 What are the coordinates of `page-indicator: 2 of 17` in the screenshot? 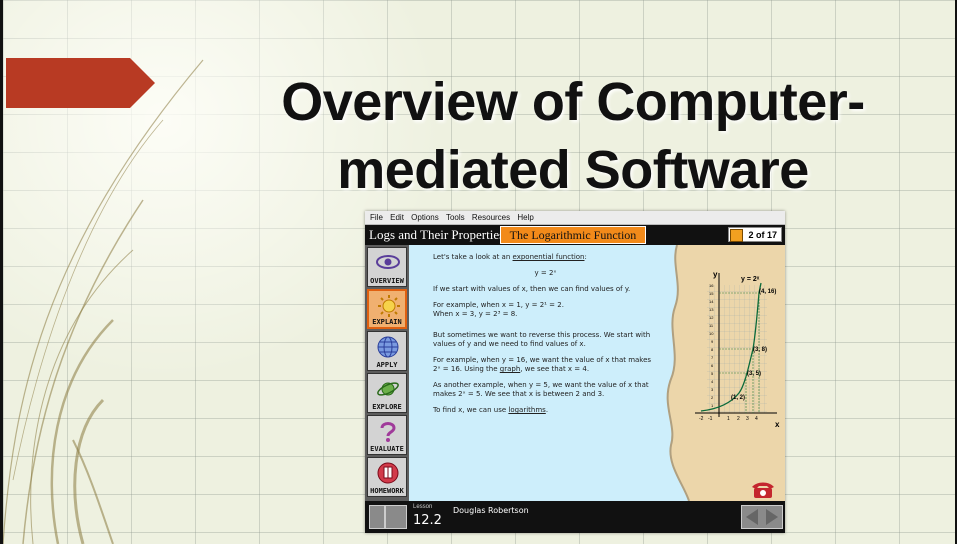 It's located at (755, 234).